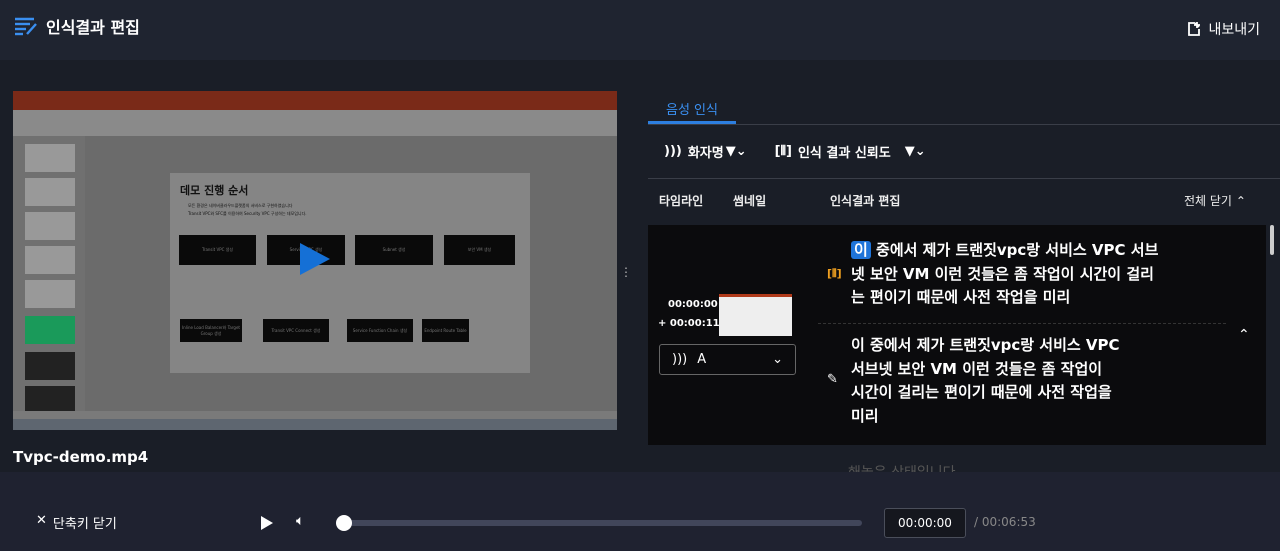  I want to click on column-edit: 인식결과 편집, so click(865, 201).